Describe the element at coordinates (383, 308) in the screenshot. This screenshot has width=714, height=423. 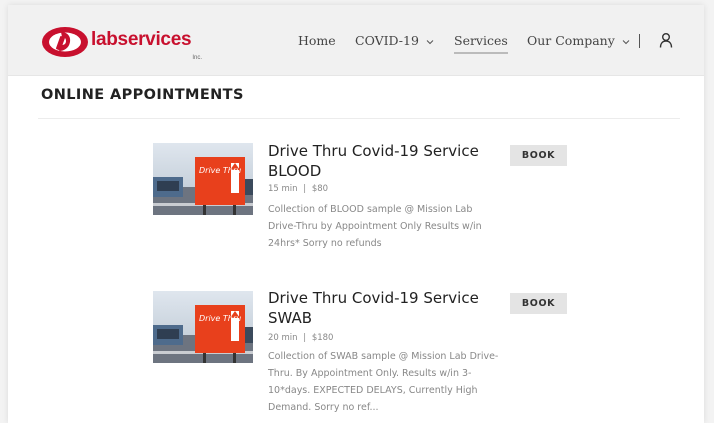
I see `service-name: Drive Thru Covid-19 Service SWAB` at that location.